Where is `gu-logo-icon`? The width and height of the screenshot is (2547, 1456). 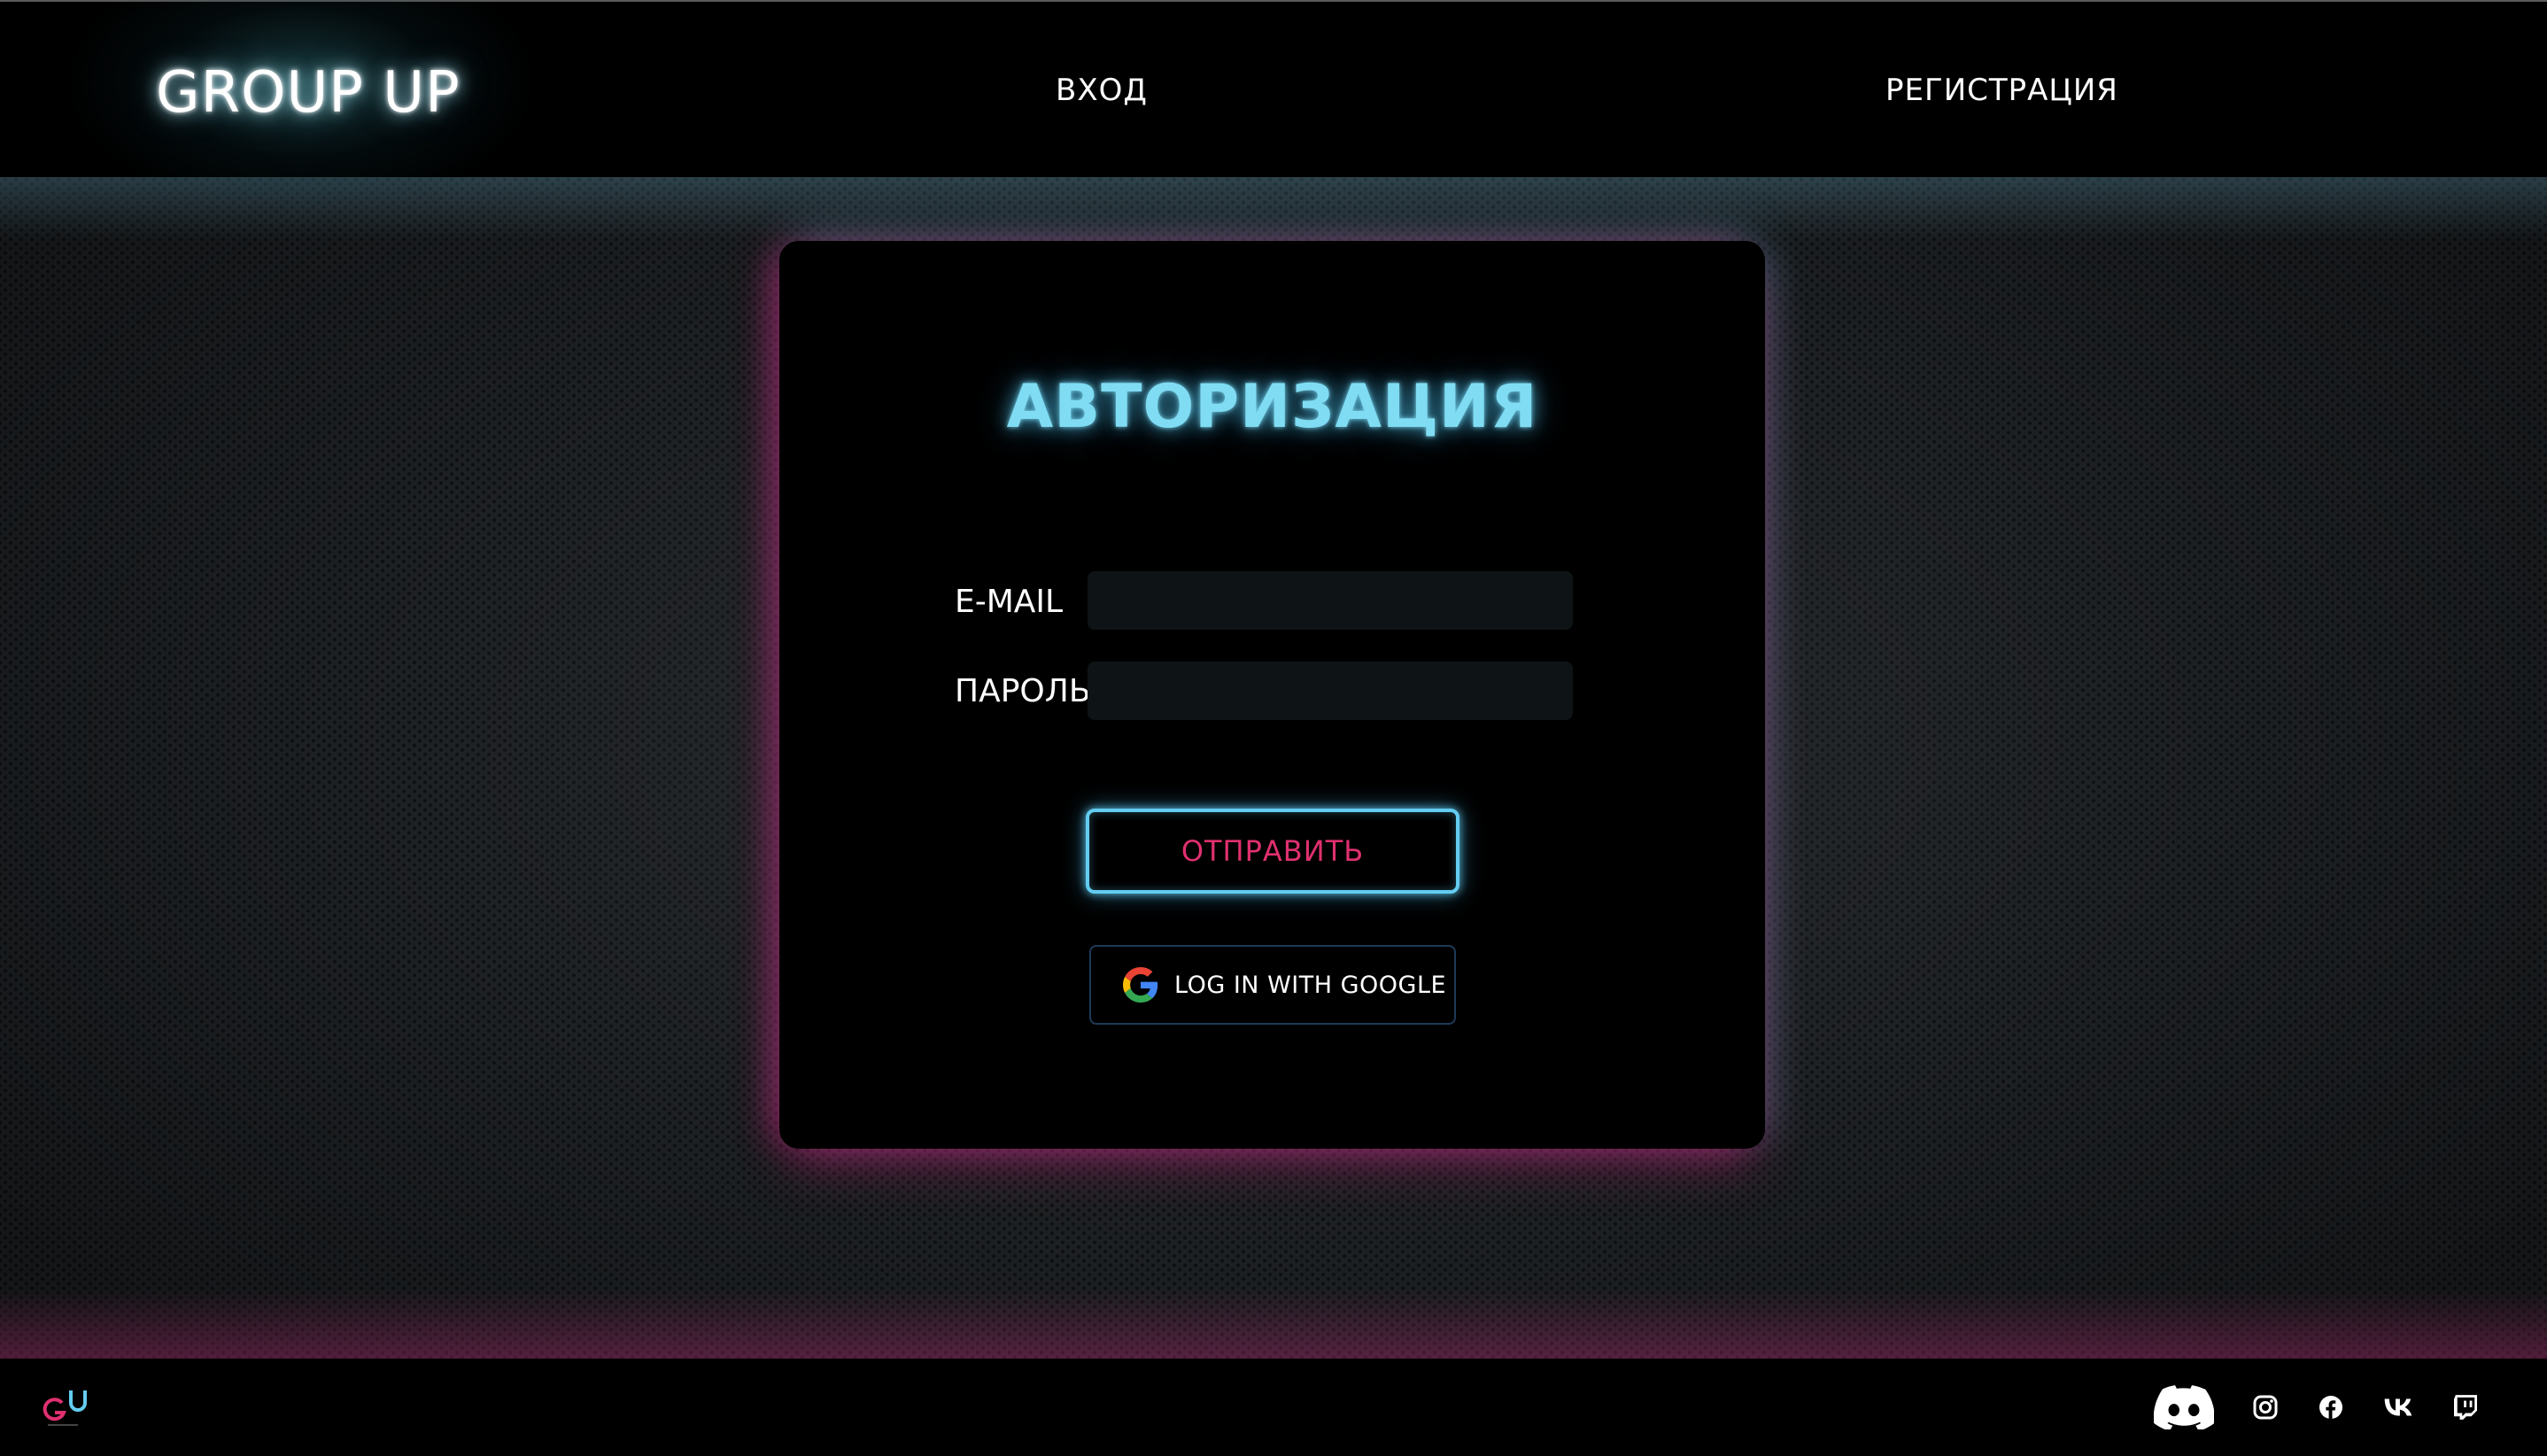
gu-logo-icon is located at coordinates (70, 1406).